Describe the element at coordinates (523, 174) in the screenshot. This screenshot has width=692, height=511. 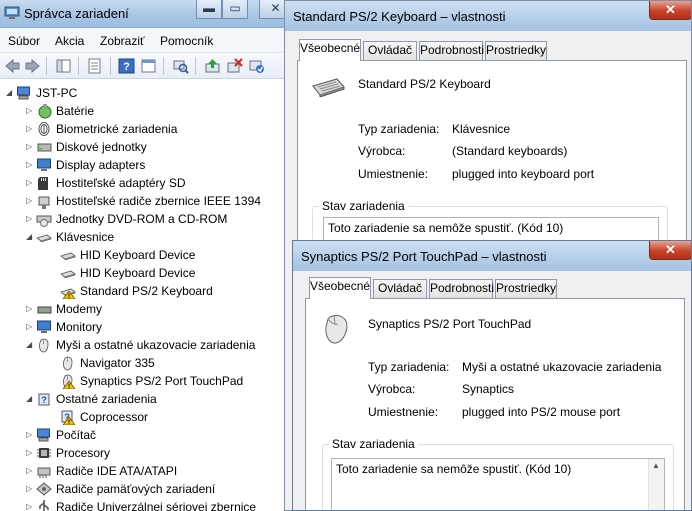
I see `prop-value-location: plugged into keyboard port` at that location.